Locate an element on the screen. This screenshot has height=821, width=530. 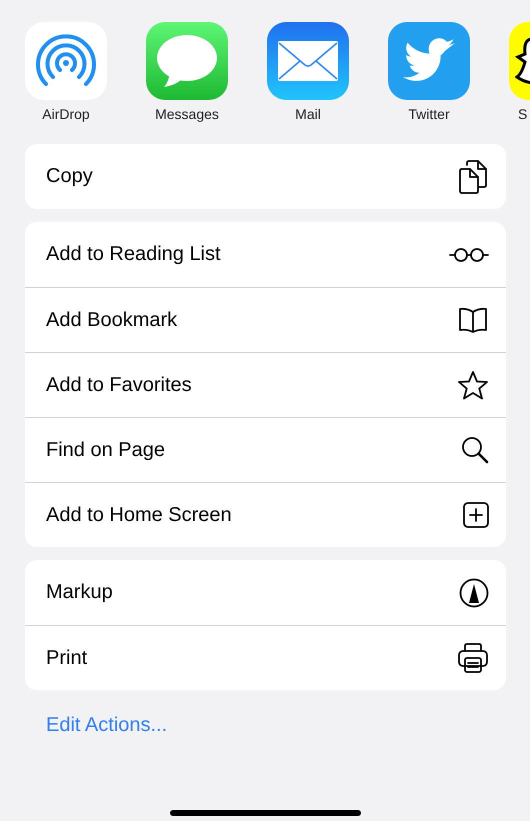
app-label: S is located at coordinates (522, 114).